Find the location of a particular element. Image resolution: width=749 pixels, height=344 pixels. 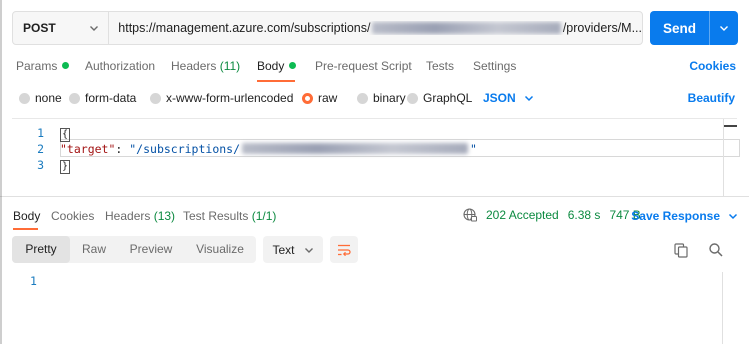

close-brace: } is located at coordinates (65, 167).